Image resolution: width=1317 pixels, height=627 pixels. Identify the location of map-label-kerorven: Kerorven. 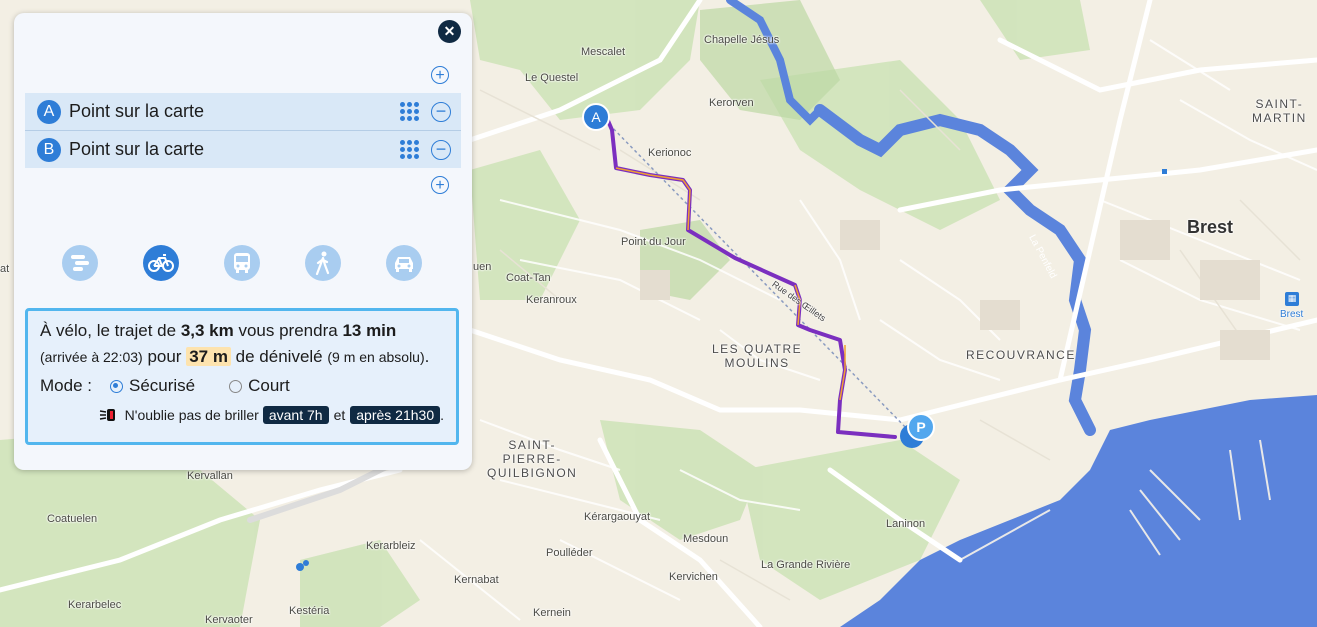
(731, 103).